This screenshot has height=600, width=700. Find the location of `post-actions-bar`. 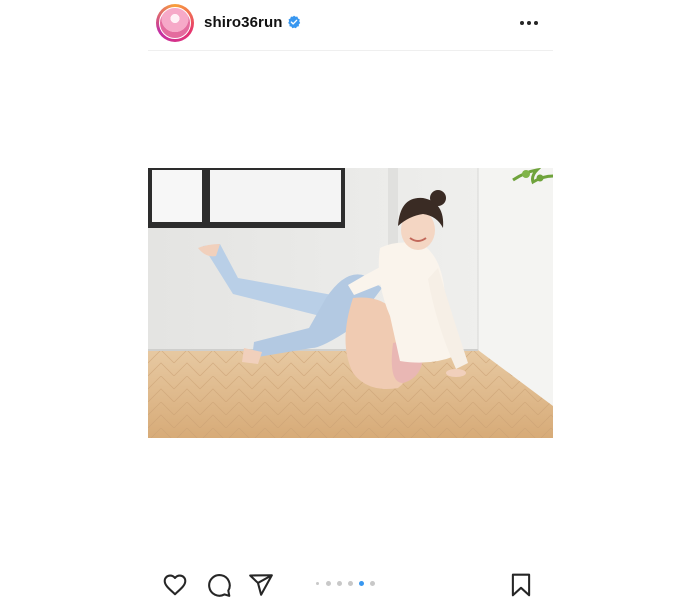

post-actions-bar is located at coordinates (350, 583).